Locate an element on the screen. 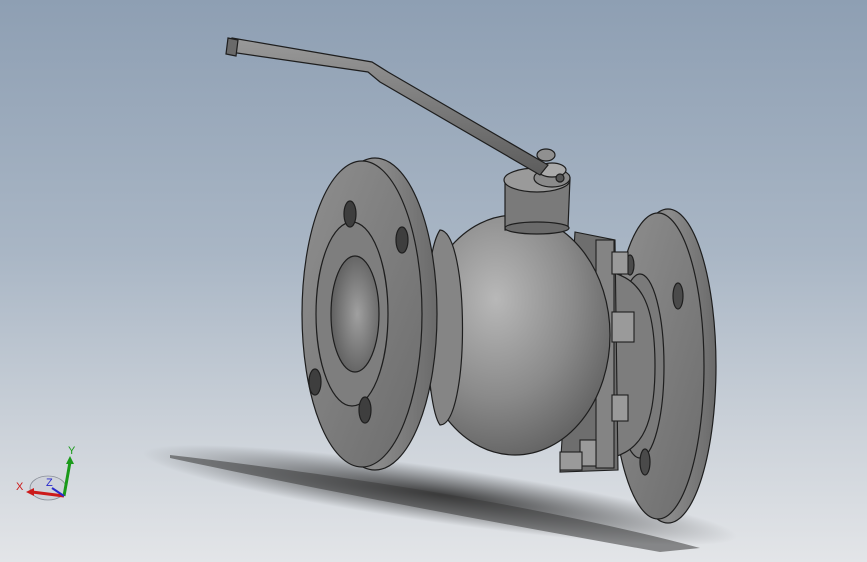  orientation-triad: Y X Z is located at coordinates (49, 475).